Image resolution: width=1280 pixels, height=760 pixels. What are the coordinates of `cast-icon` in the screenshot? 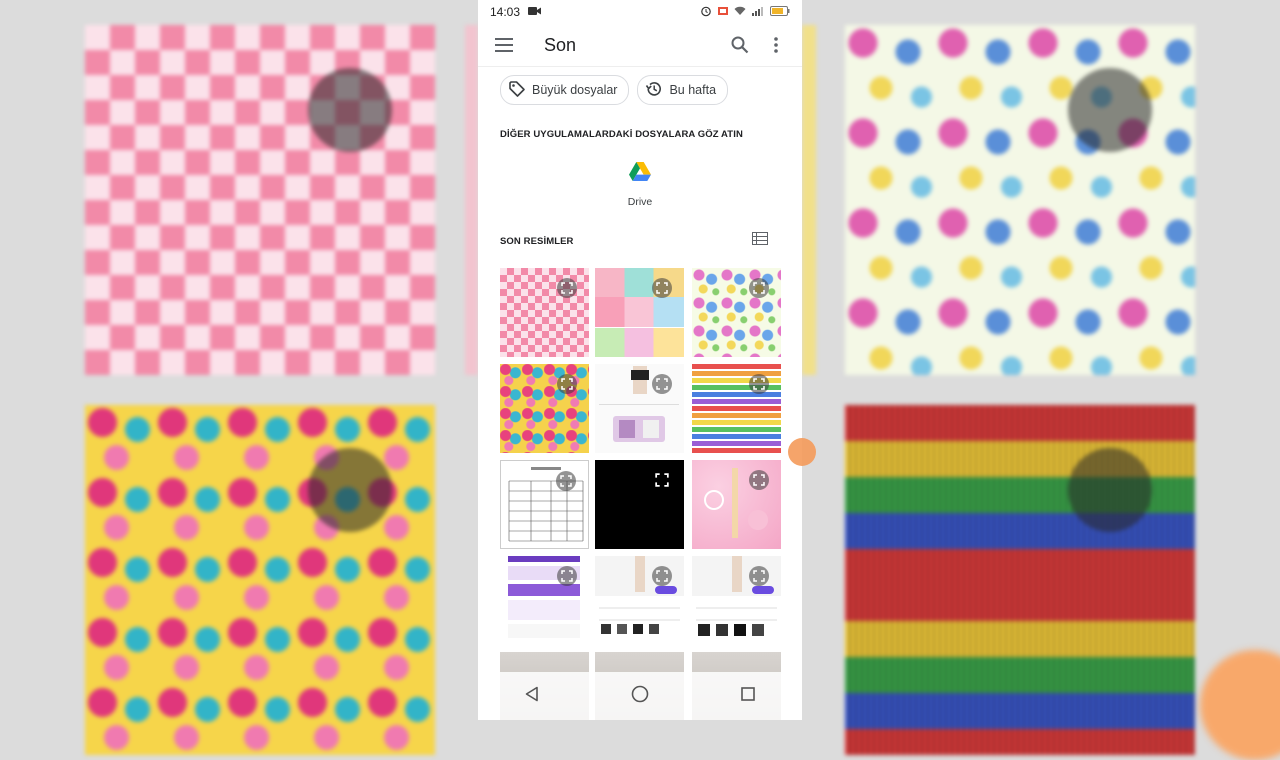 It's located at (723, 12).